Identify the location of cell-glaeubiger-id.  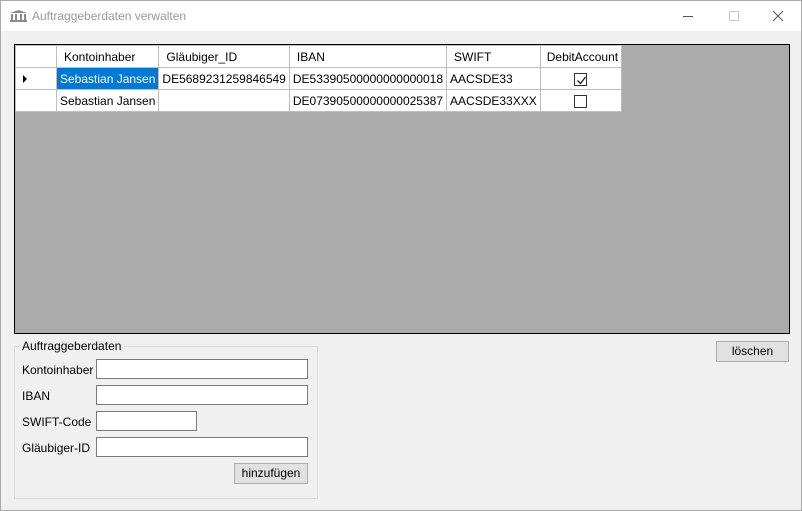
(224, 100).